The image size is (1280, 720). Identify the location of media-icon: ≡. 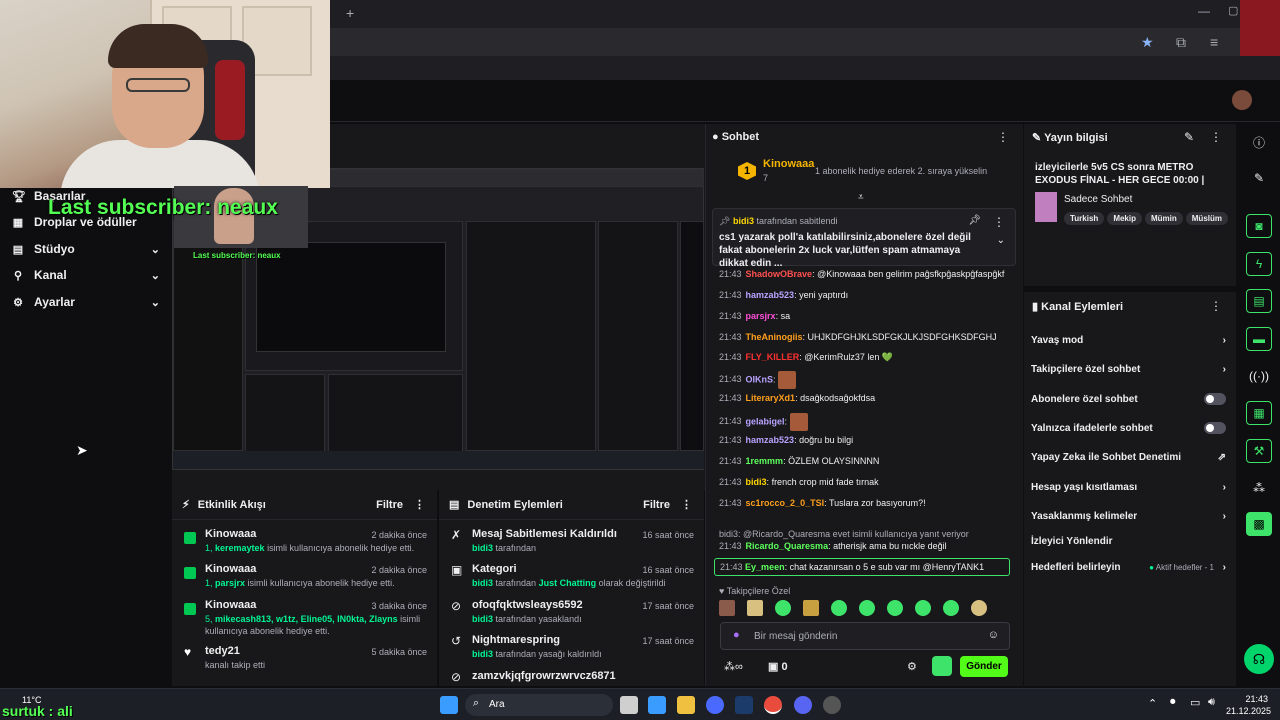
(1214, 42).